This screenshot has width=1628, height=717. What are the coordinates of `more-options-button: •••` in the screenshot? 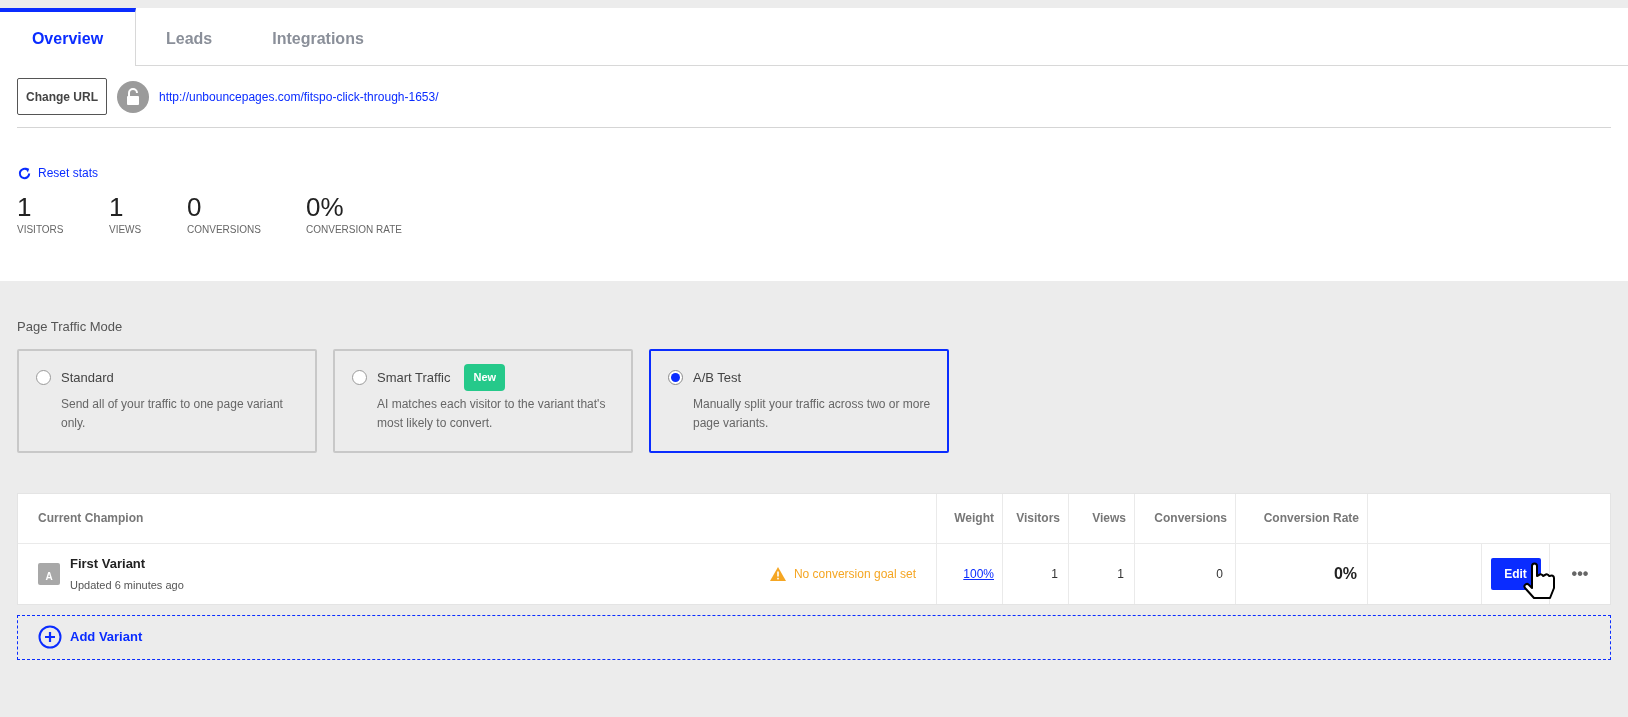 It's located at (1580, 573).